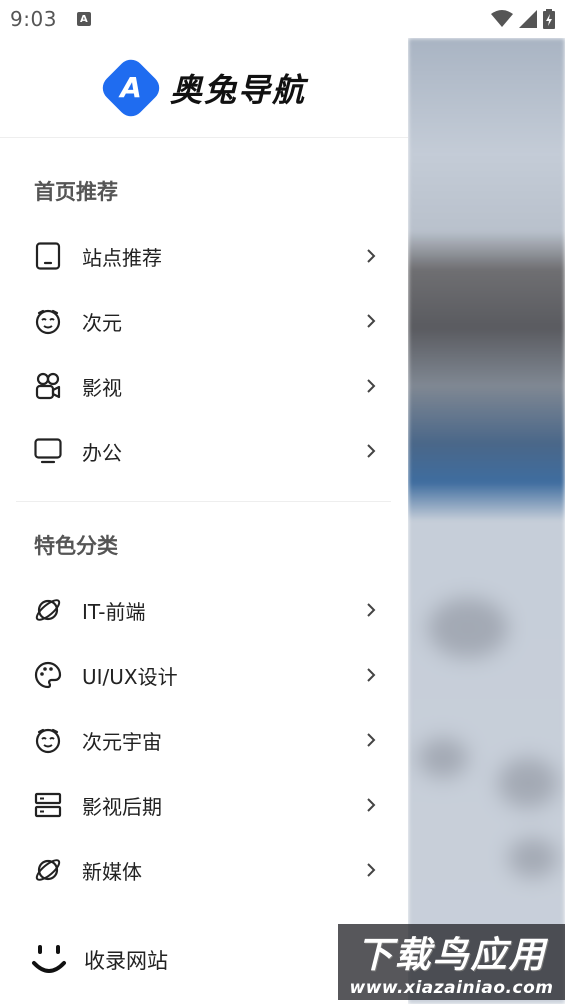  What do you see at coordinates (102, 452) in the screenshot?
I see `menu-item-label: 办公` at bounding box center [102, 452].